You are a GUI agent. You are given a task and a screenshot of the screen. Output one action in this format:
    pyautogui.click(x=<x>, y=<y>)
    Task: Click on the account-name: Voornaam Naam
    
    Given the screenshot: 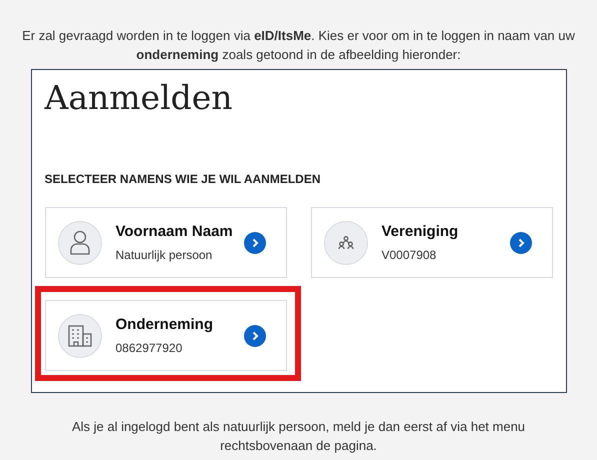 What is the action you would take?
    pyautogui.click(x=175, y=232)
    